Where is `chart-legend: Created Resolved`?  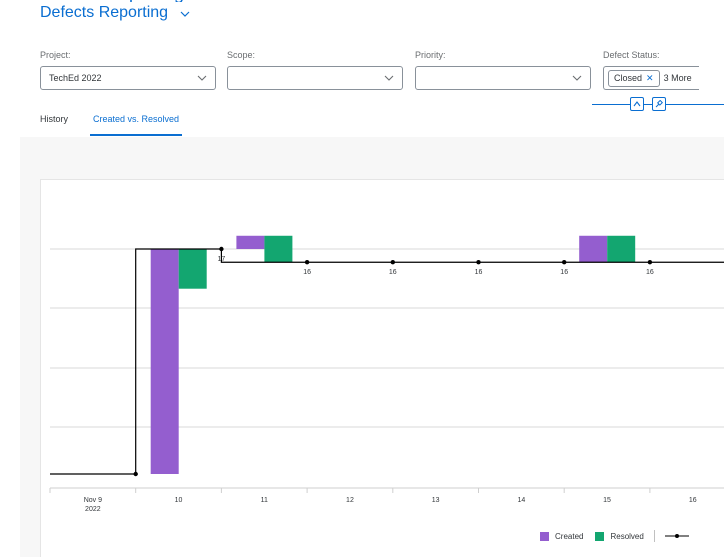
chart-legend: Created Resolved is located at coordinates (614, 536).